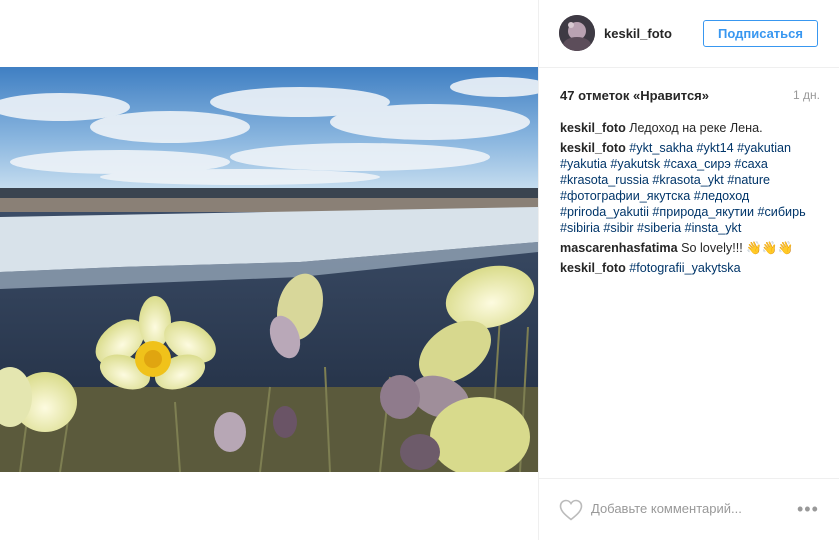 The height and width of the screenshot is (540, 839). Describe the element at coordinates (760, 33) in the screenshot. I see `follow-button: Подписаться` at that location.